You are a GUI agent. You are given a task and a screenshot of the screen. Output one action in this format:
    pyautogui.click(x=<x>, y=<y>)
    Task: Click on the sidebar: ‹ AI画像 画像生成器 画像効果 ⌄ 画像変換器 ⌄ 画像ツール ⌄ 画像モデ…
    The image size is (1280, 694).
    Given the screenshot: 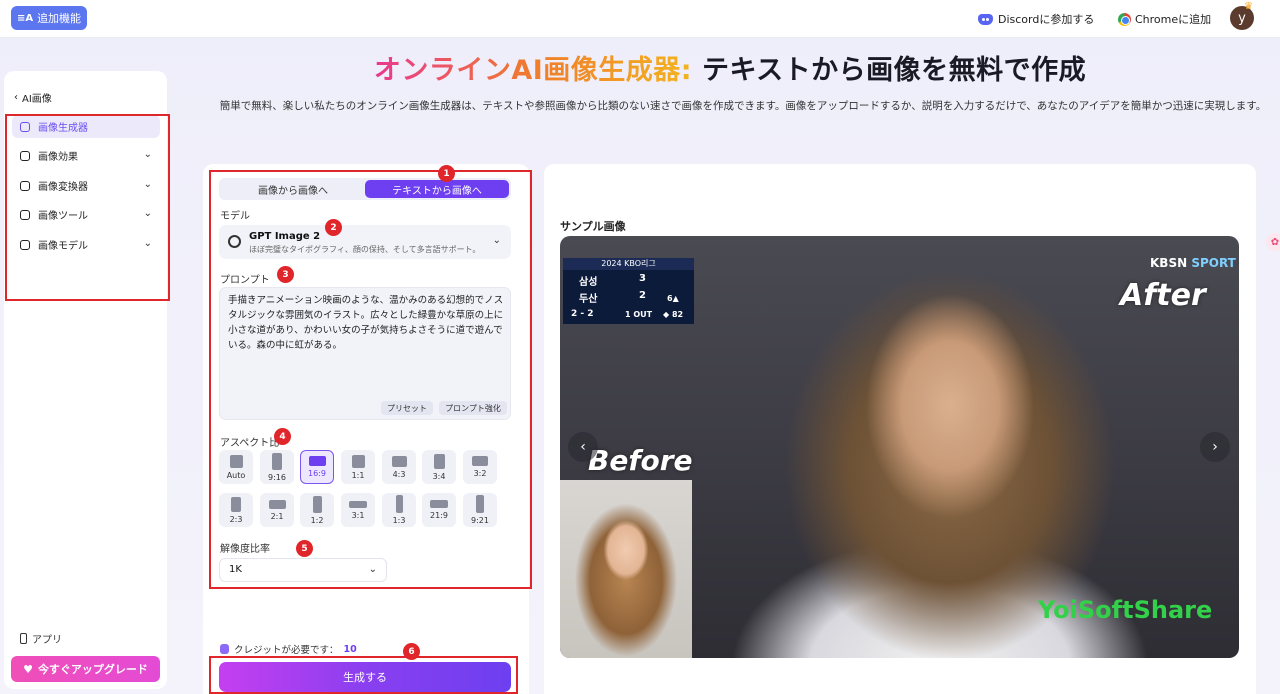 What is the action you would take?
    pyautogui.click(x=85, y=380)
    